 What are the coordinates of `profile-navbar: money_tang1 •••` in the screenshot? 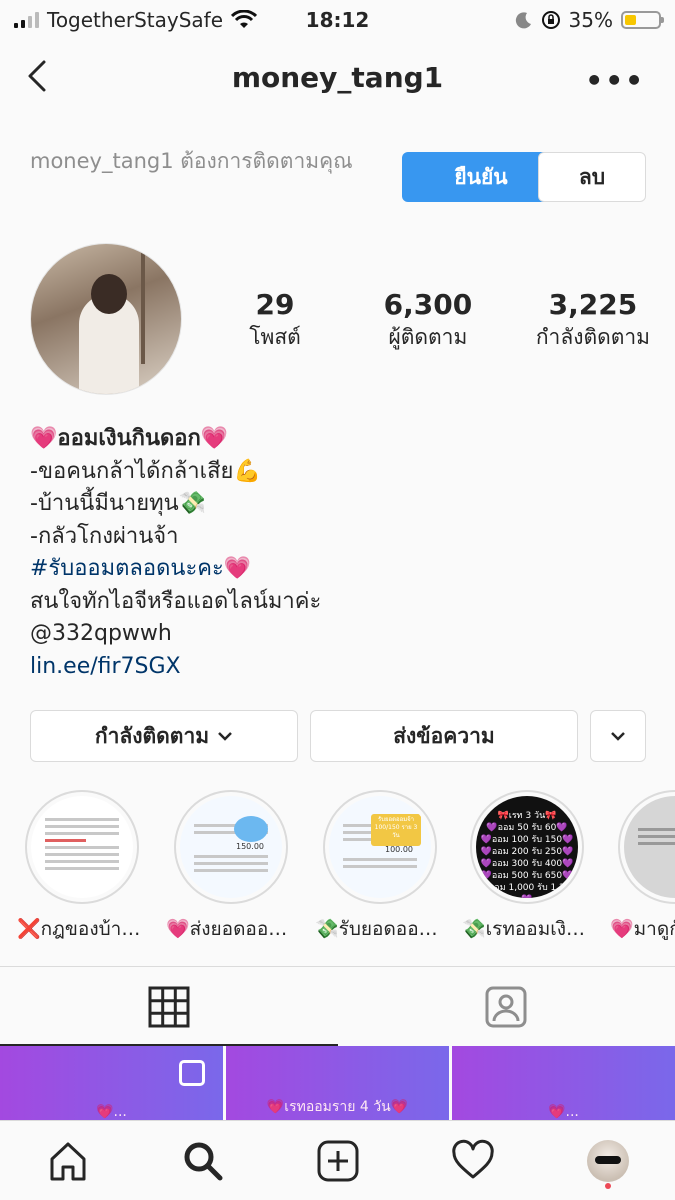 It's located at (337, 77).